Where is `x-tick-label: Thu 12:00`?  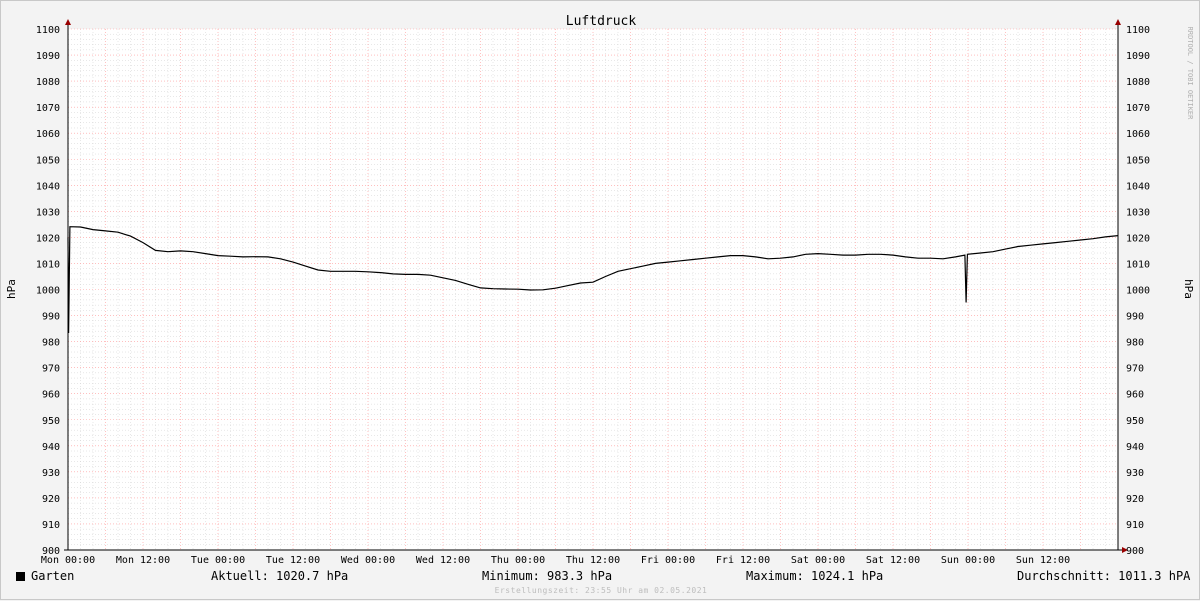 x-tick-label: Thu 12:00 is located at coordinates (593, 560).